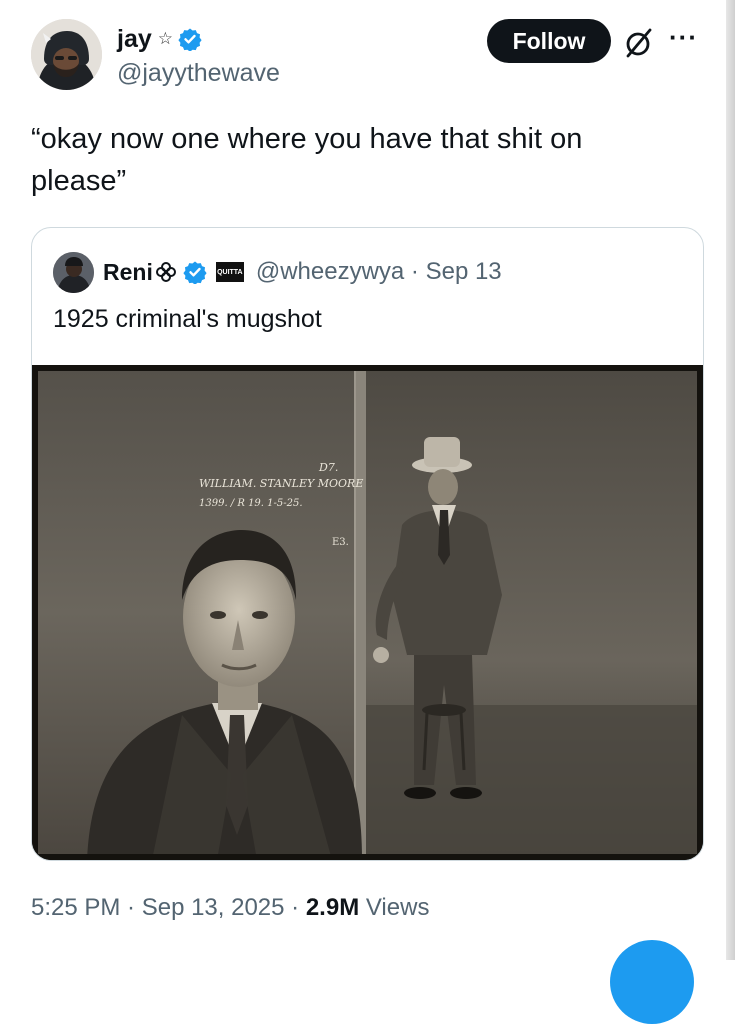 This screenshot has height=1024, width=735. I want to click on quoted-author-avatar, so click(73, 272).